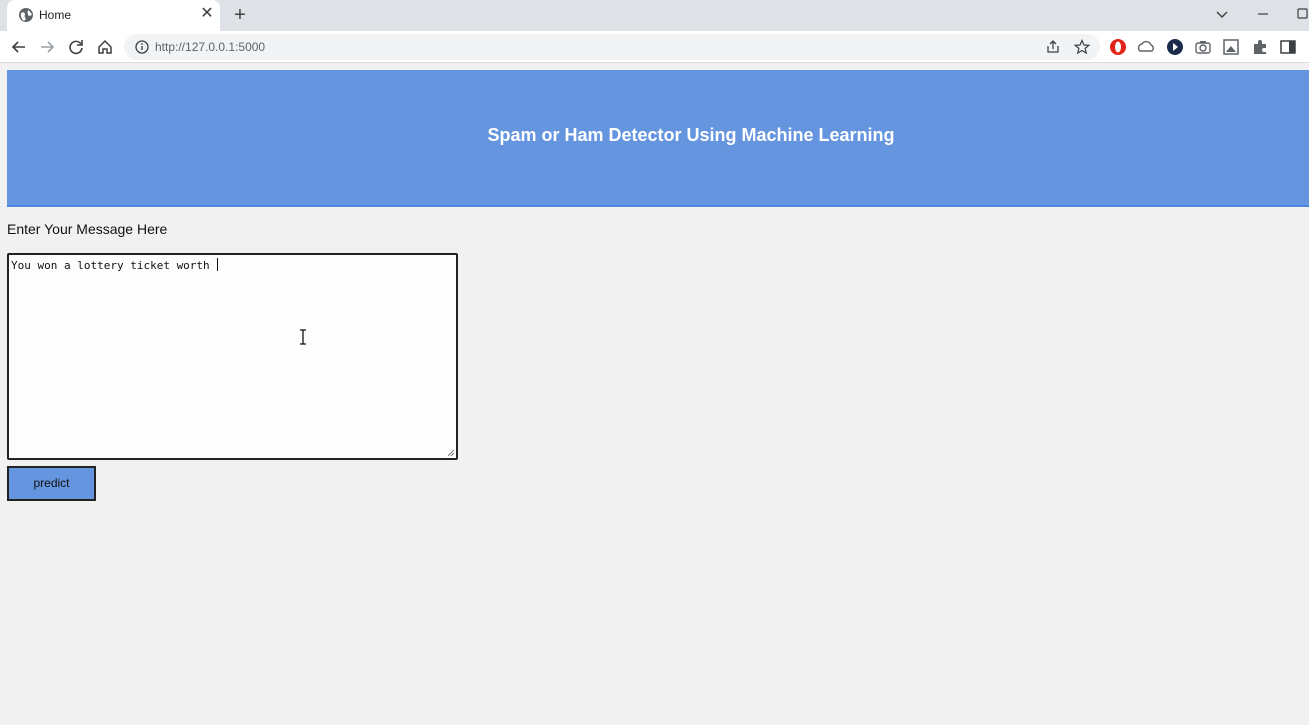  What do you see at coordinates (210, 47) in the screenshot?
I see `url-text: http://127.0.0.1:5000` at bounding box center [210, 47].